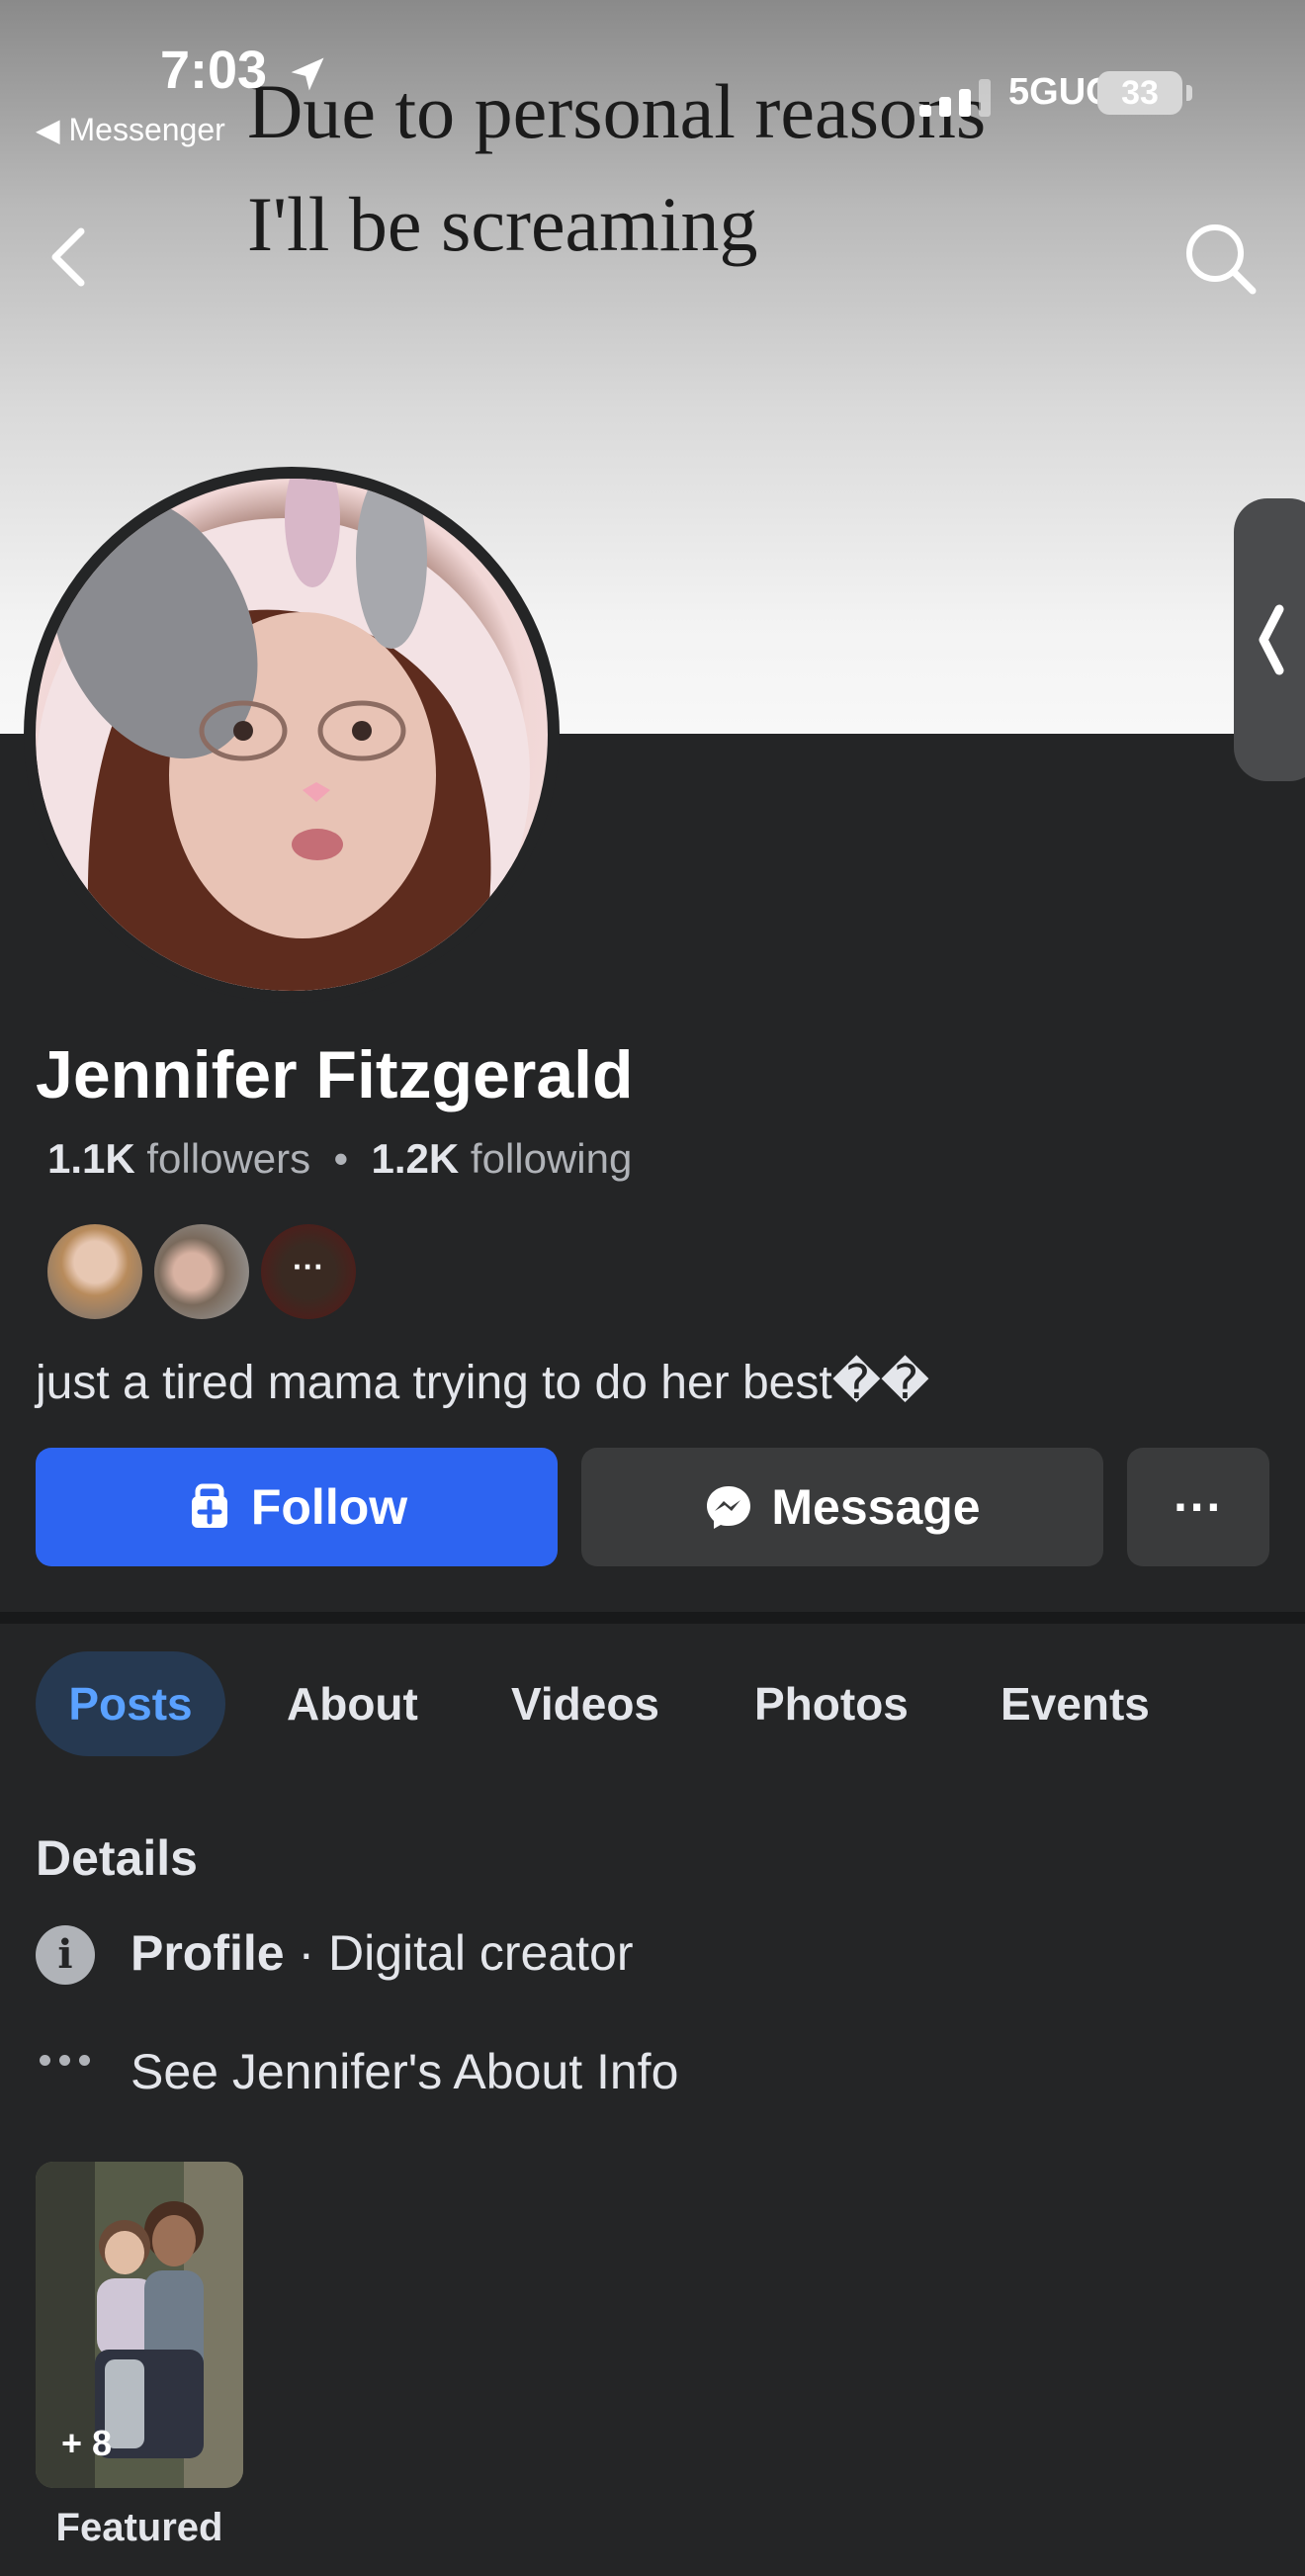 This screenshot has width=1305, height=2576. I want to click on more-options-button: ···, so click(1198, 1507).